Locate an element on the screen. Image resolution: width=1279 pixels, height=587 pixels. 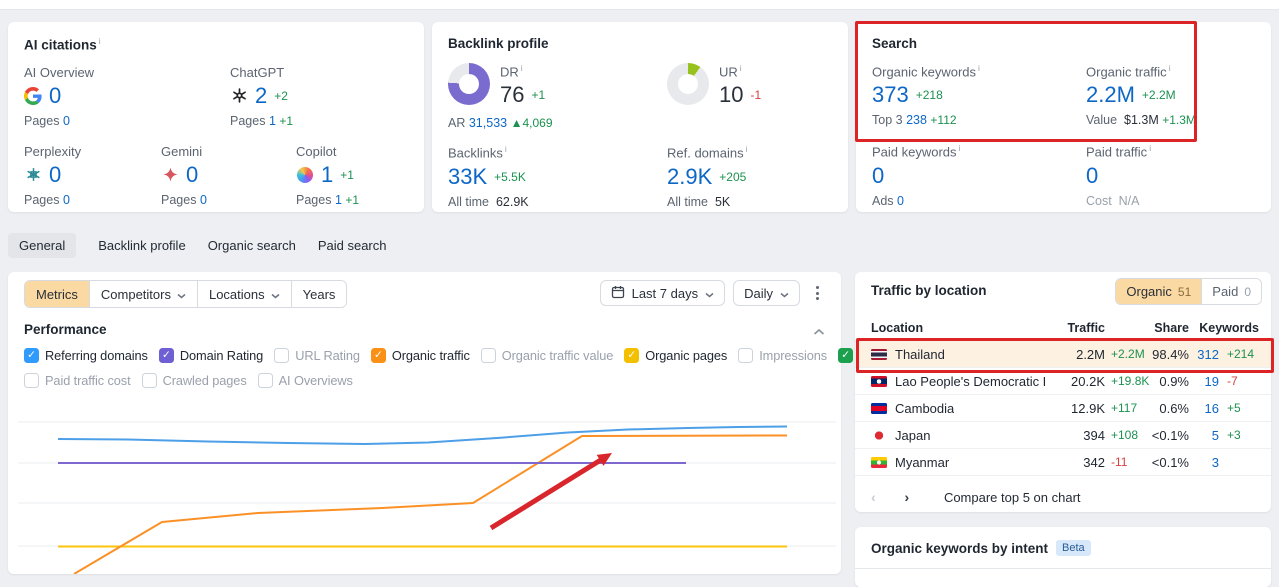
years-button: Years is located at coordinates (319, 294).